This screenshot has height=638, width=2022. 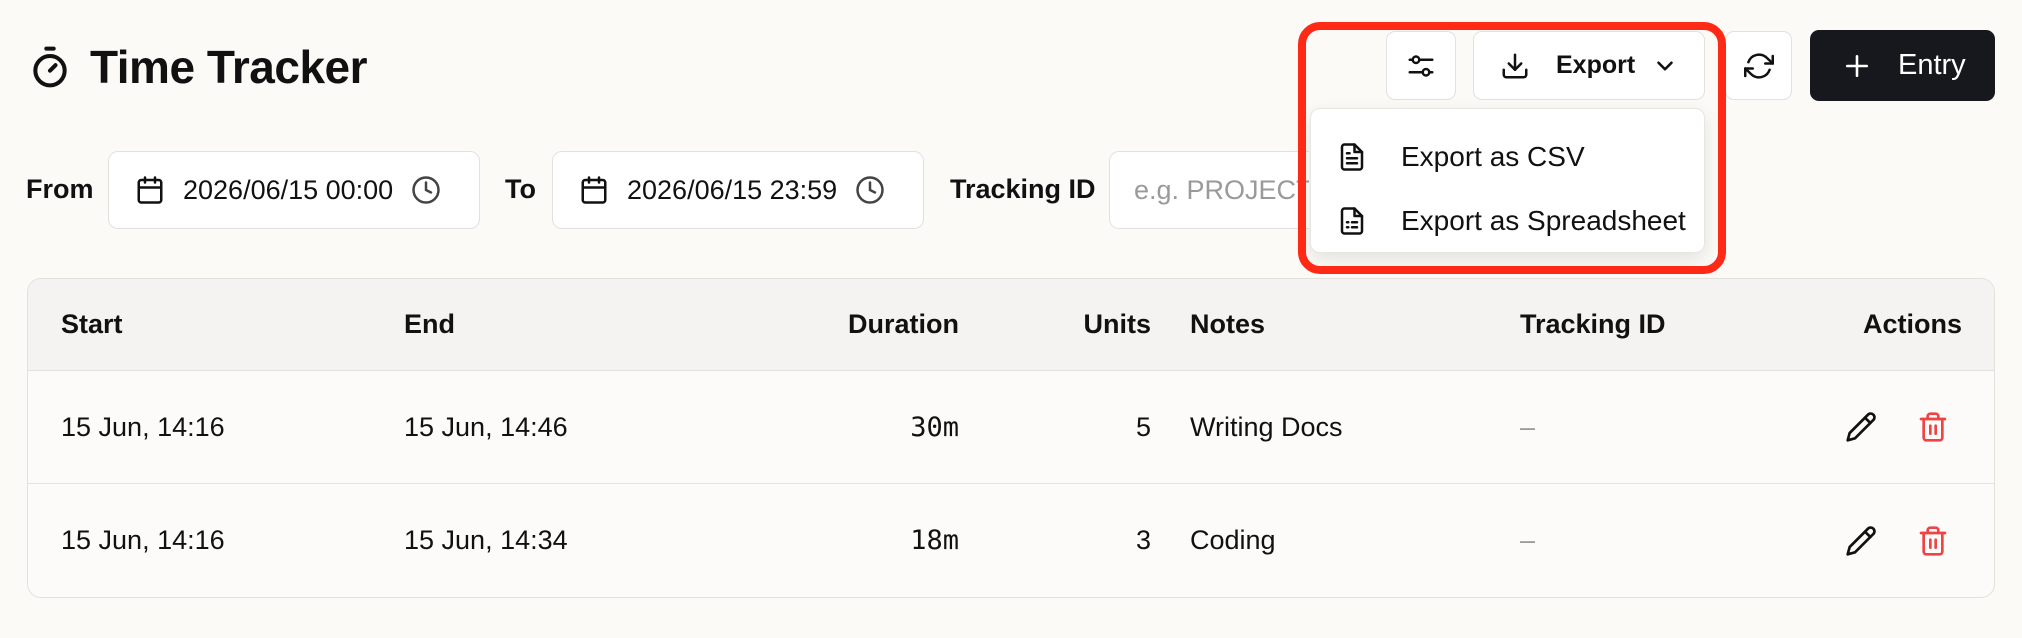 I want to click on export-spreadsheet-menu-item: Export as Spreadsheet, so click(x=1507, y=221).